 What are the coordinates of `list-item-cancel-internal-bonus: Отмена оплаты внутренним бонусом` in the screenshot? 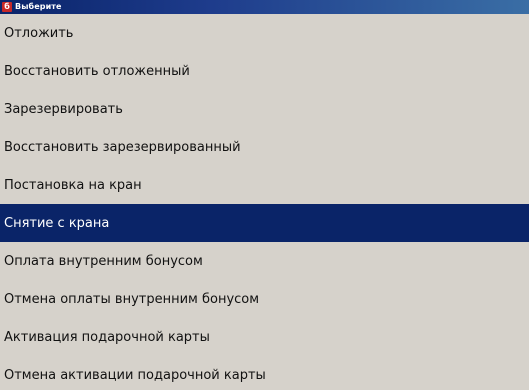 It's located at (264, 299).